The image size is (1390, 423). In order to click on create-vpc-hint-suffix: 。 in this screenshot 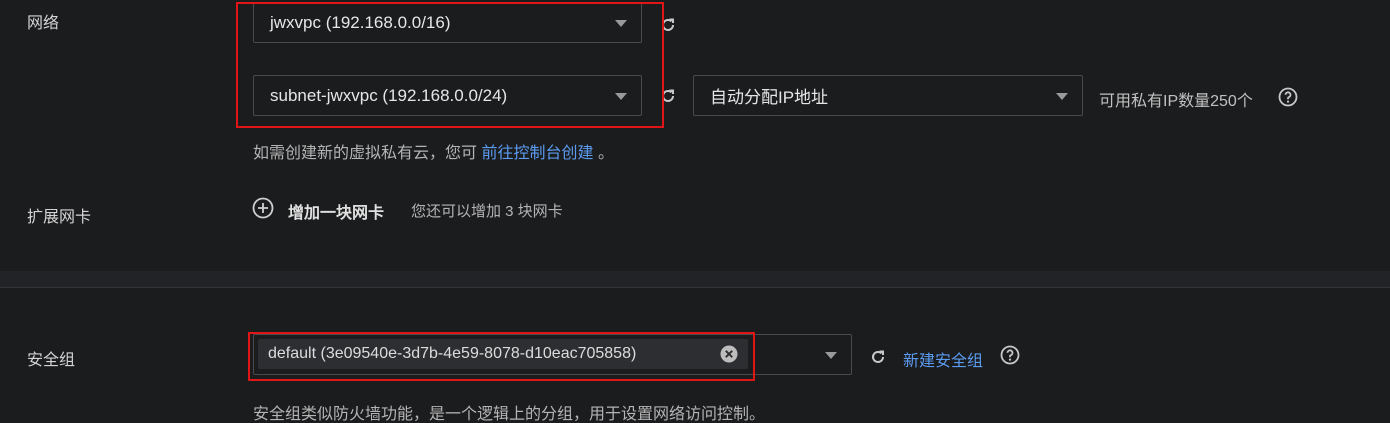, I will do `click(605, 153)`.